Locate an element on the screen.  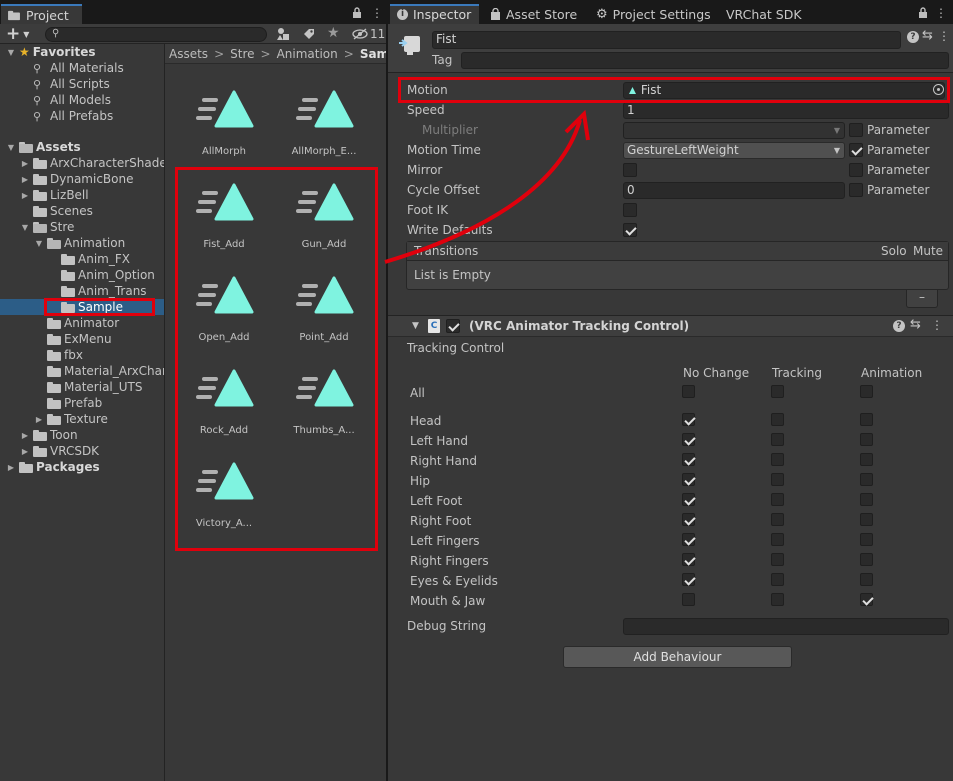
favorite-item: ⚲ All Scripts is located at coordinates (71, 84).